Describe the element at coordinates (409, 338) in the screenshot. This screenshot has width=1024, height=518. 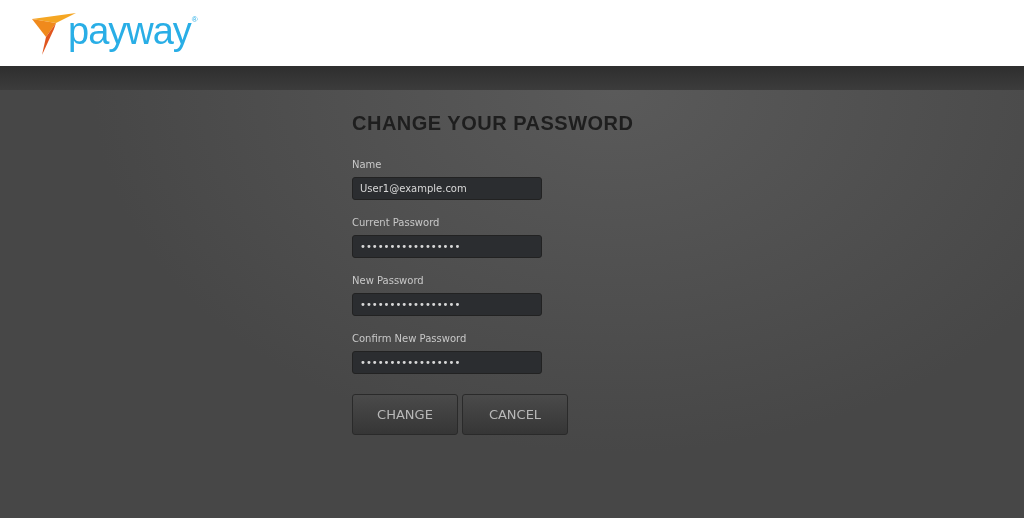
I see `field-label: Confirm New Password` at that location.